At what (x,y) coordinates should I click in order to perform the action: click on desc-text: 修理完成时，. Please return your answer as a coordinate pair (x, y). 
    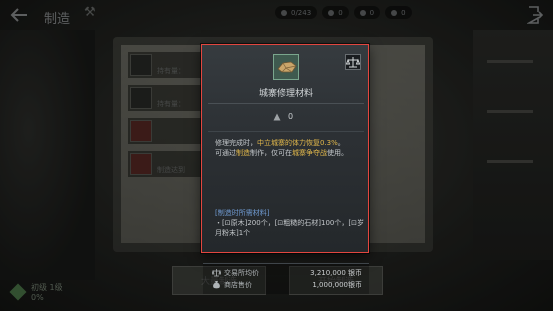
    Looking at the image, I should click on (236, 143).